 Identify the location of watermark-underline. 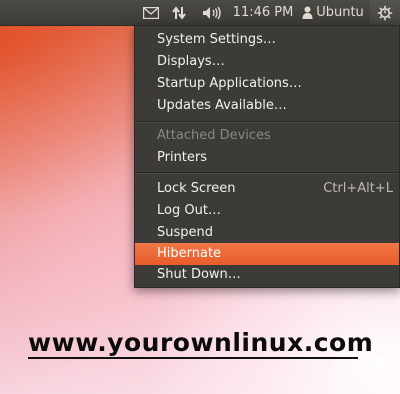
(193, 358).